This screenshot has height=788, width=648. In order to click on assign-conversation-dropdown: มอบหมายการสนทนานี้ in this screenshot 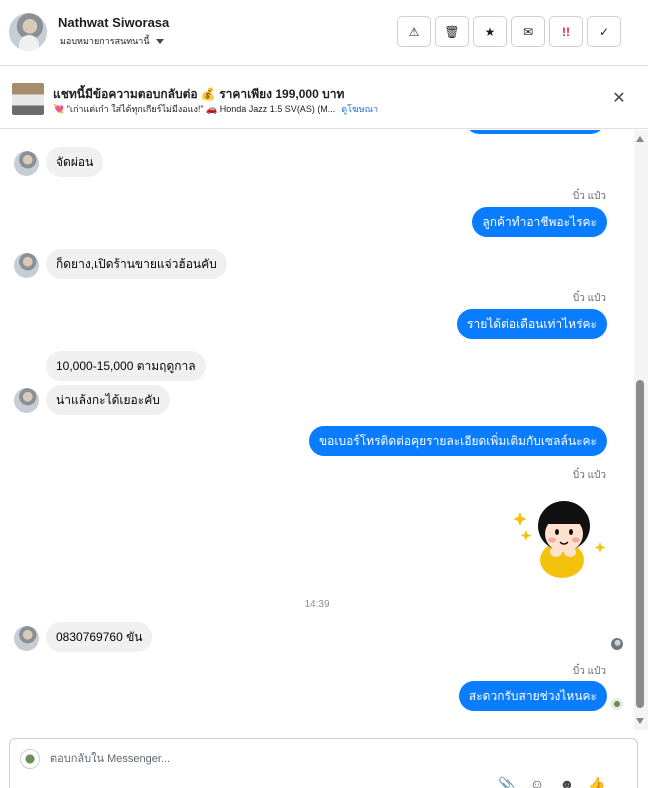, I will do `click(112, 41)`.